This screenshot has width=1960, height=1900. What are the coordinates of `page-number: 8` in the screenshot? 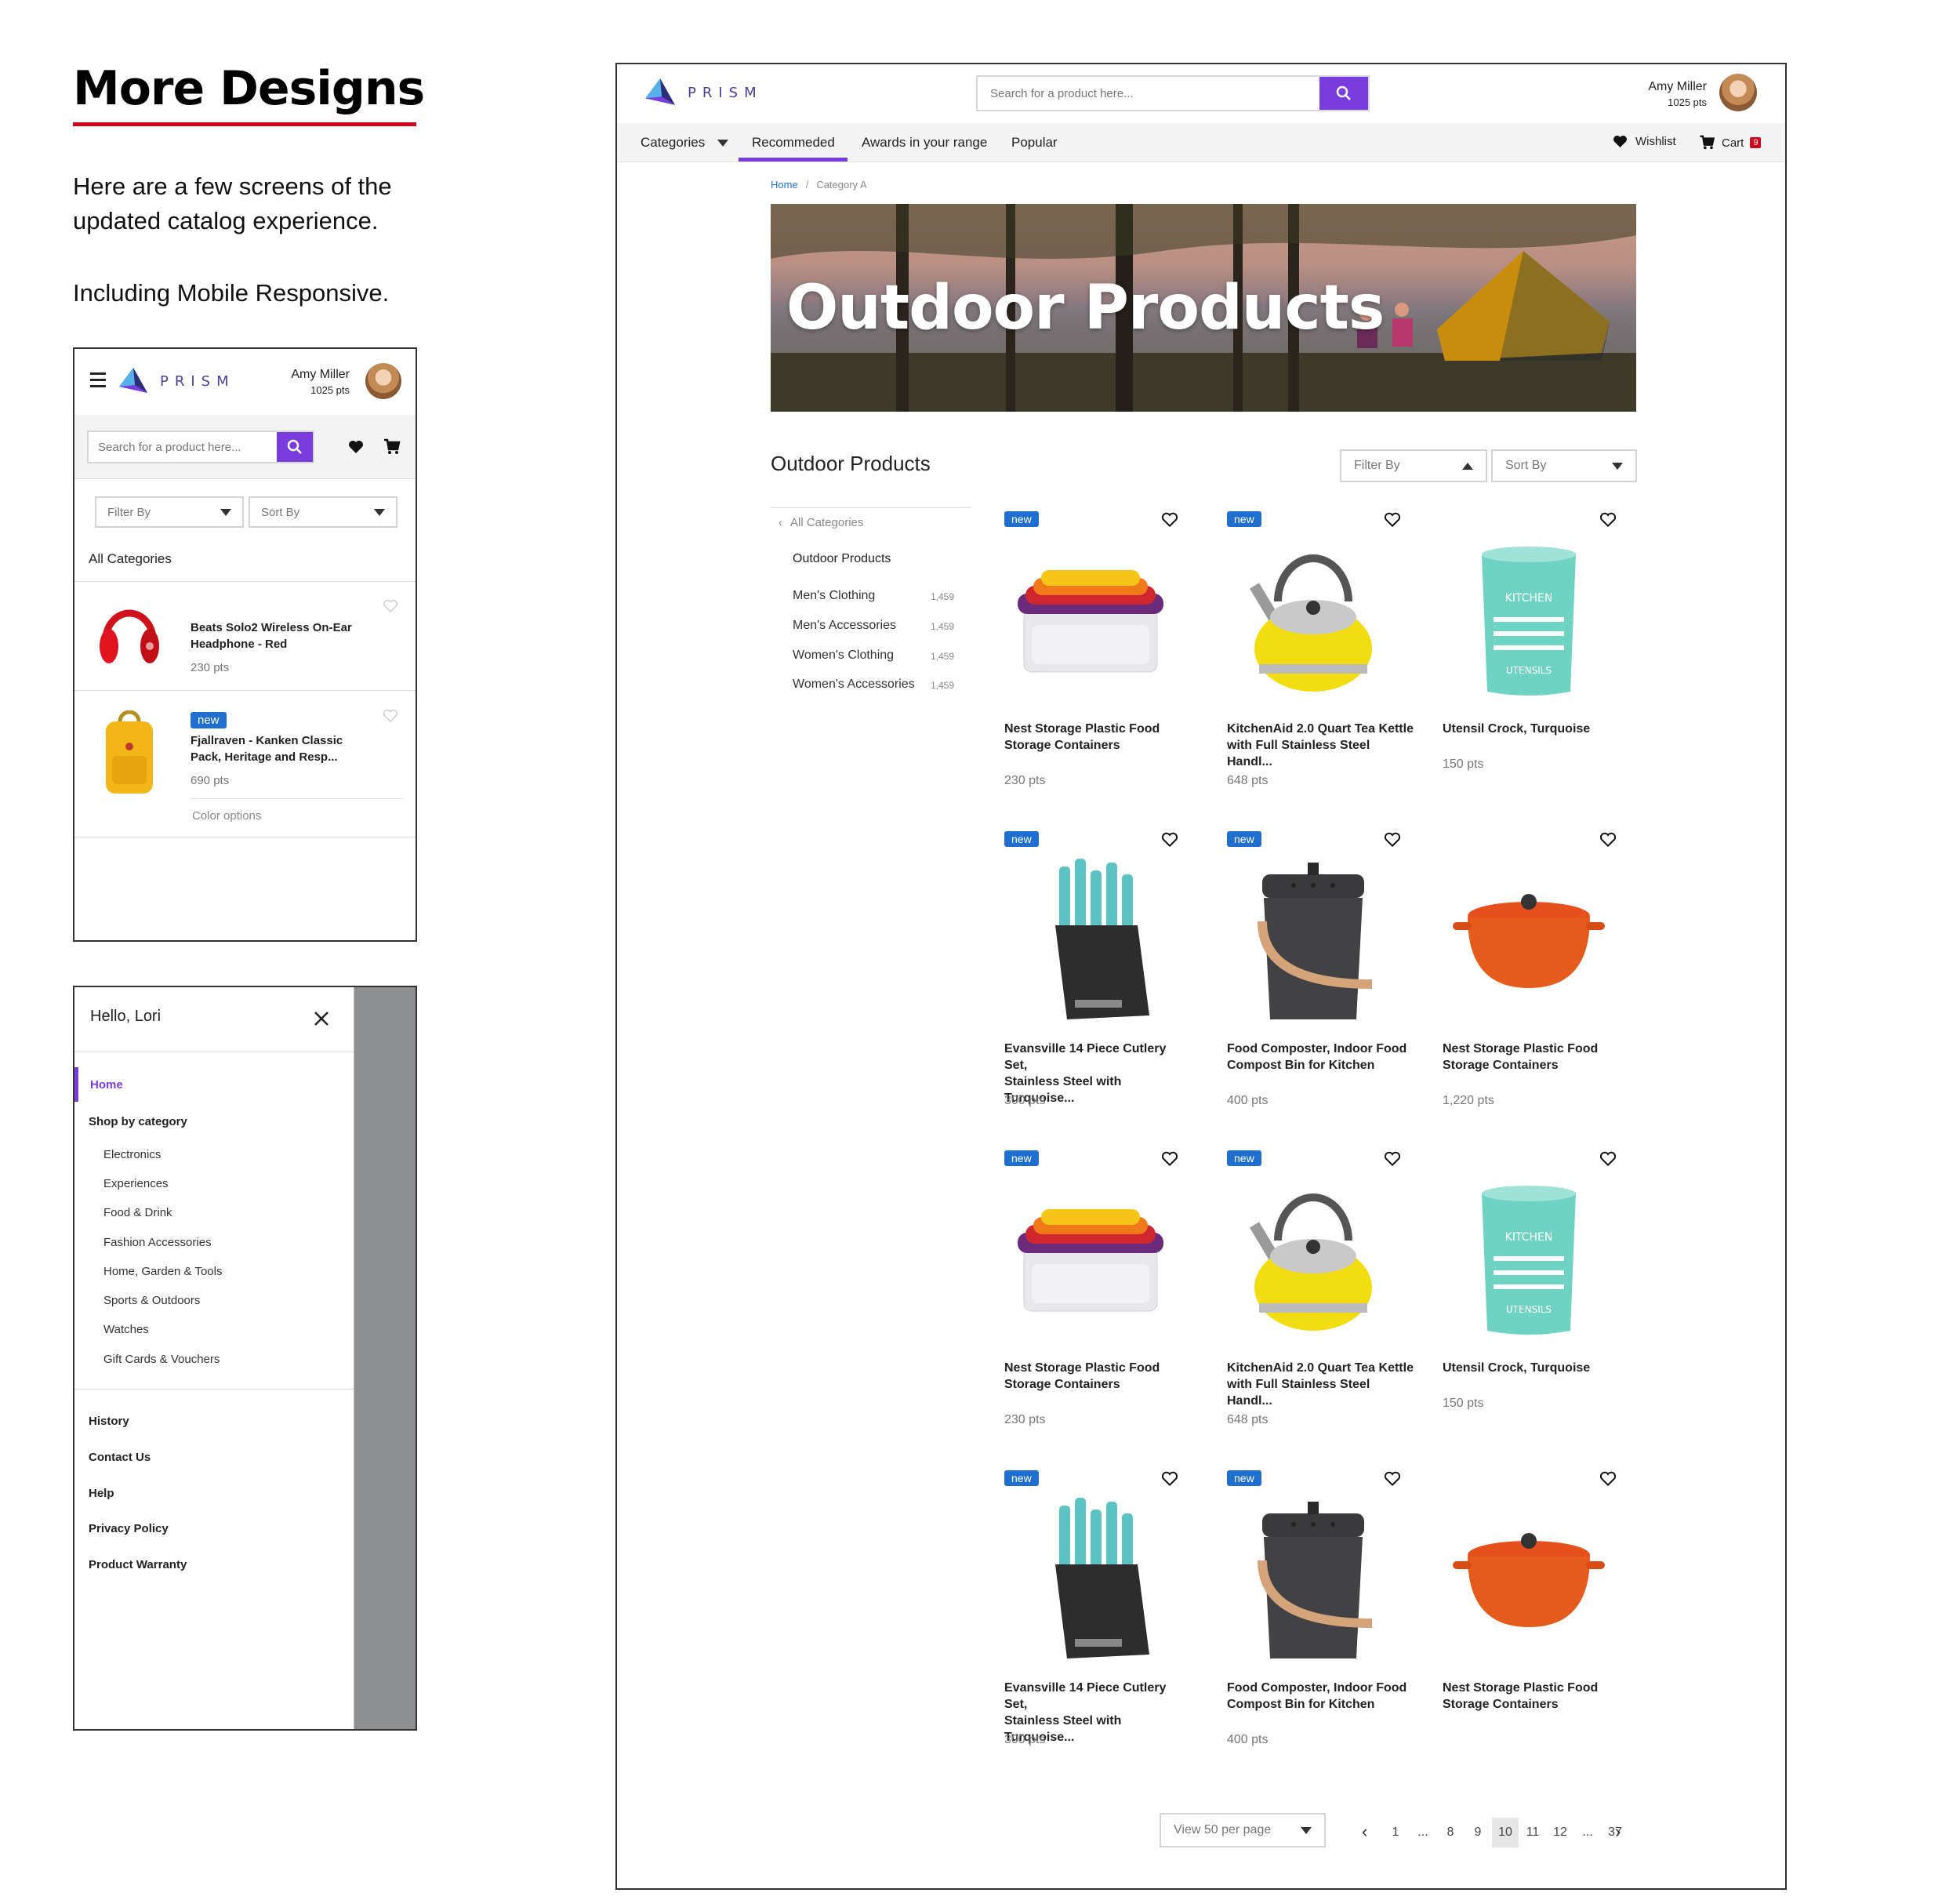 It's located at (1450, 1833).